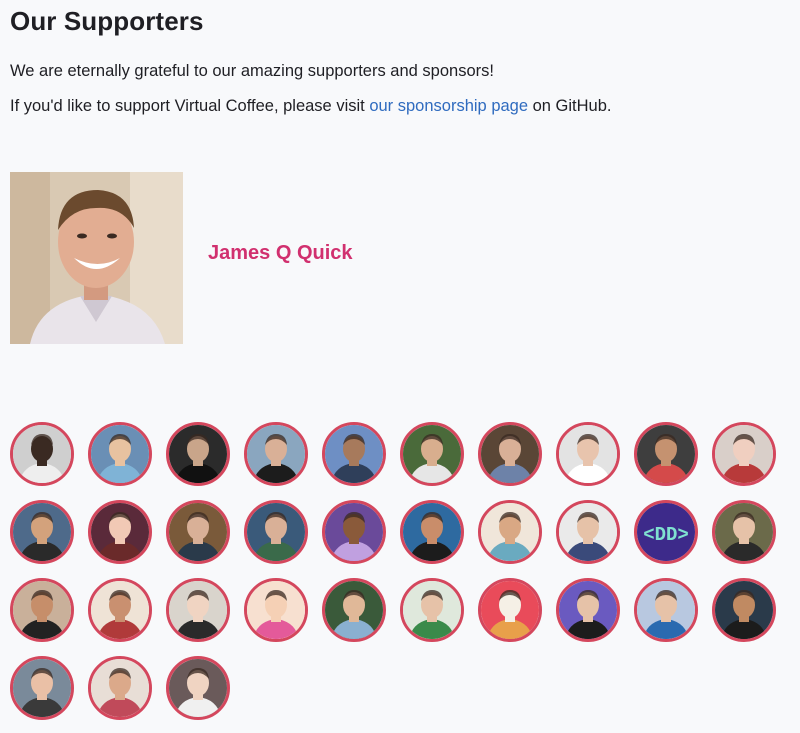 The height and width of the screenshot is (733, 800). I want to click on featured-sponsor-name: James Q Quick, so click(280, 253).